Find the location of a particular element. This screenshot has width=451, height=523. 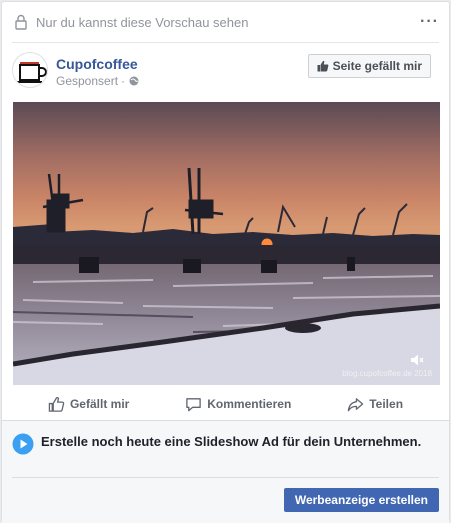

page-avatar is located at coordinates (30, 70).